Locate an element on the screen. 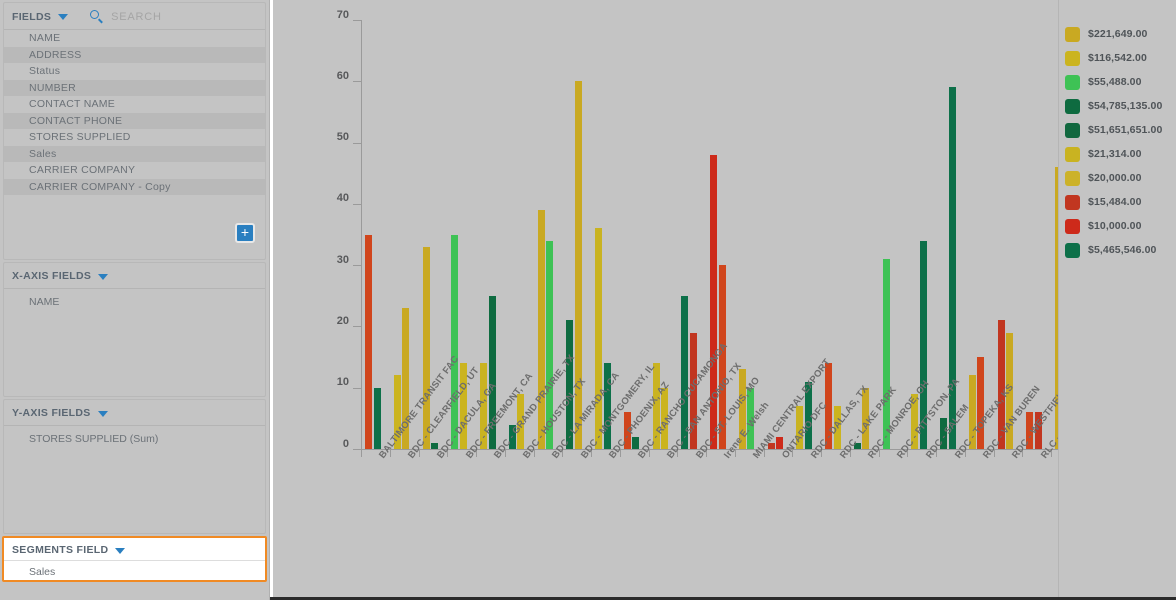 The width and height of the screenshot is (1176, 600). plus-icon: + is located at coordinates (245, 232).